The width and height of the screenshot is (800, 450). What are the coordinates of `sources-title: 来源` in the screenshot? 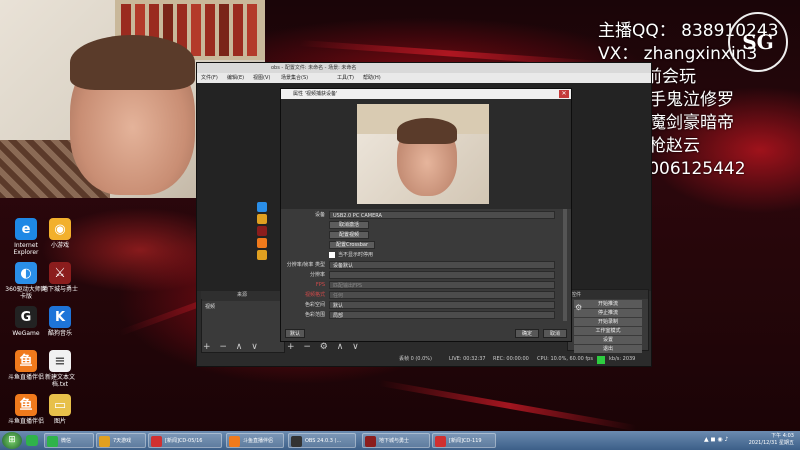 It's located at (242, 295).